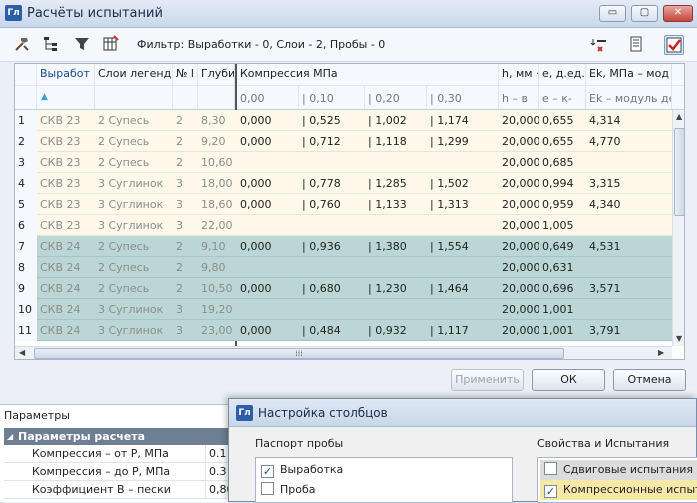  Describe the element at coordinates (562, 288) in the screenshot. I see `cell-porosity: 0,696` at that location.